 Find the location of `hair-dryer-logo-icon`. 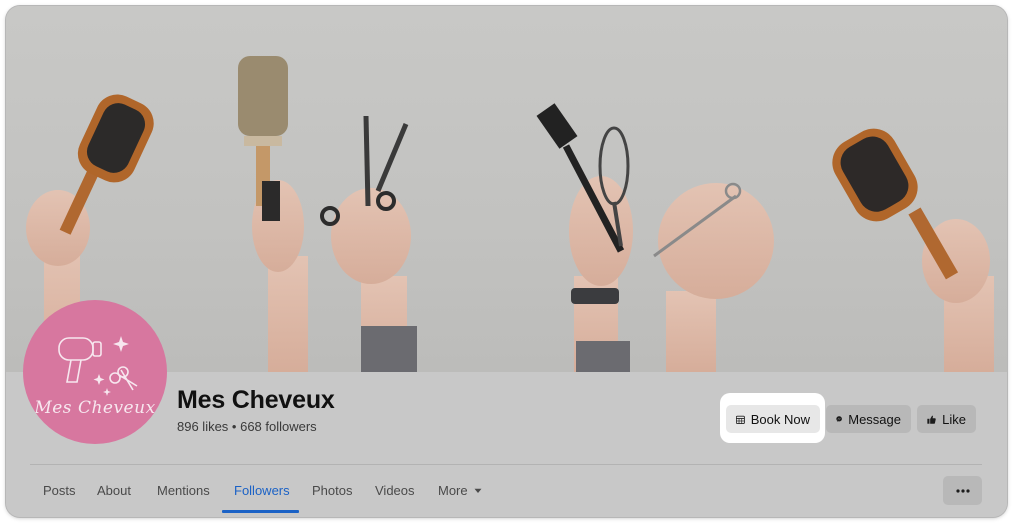

hair-dryer-logo-icon is located at coordinates (98, 366).